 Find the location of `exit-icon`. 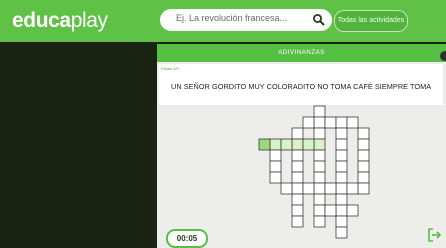

exit-icon is located at coordinates (435, 235).